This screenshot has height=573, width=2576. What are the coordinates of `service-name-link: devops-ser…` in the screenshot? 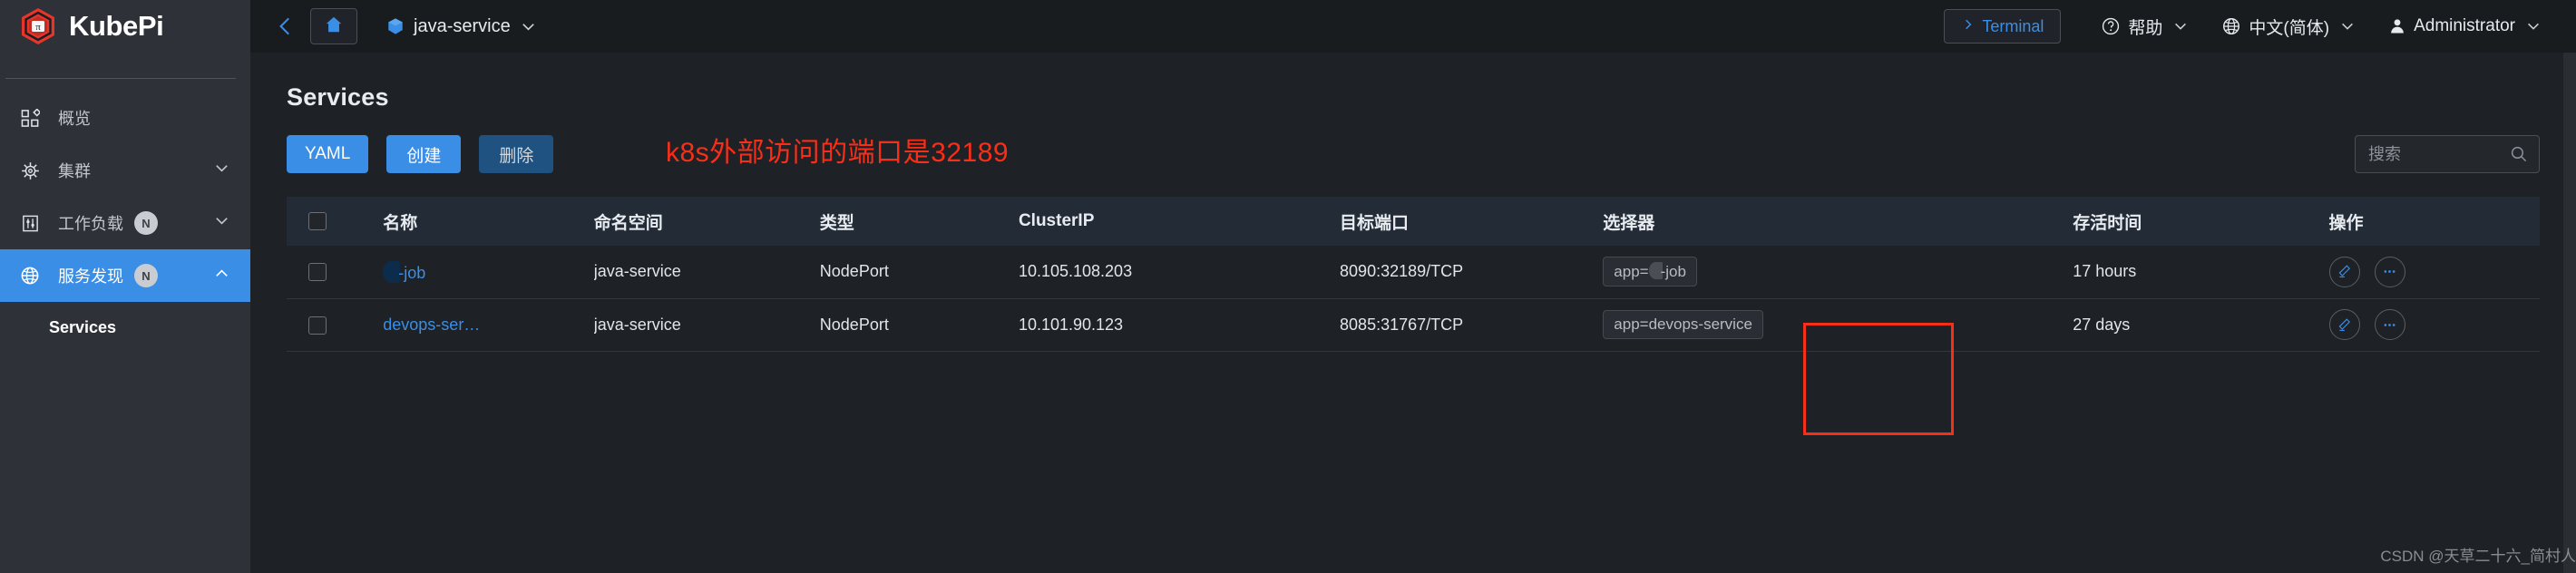 It's located at (431, 325).